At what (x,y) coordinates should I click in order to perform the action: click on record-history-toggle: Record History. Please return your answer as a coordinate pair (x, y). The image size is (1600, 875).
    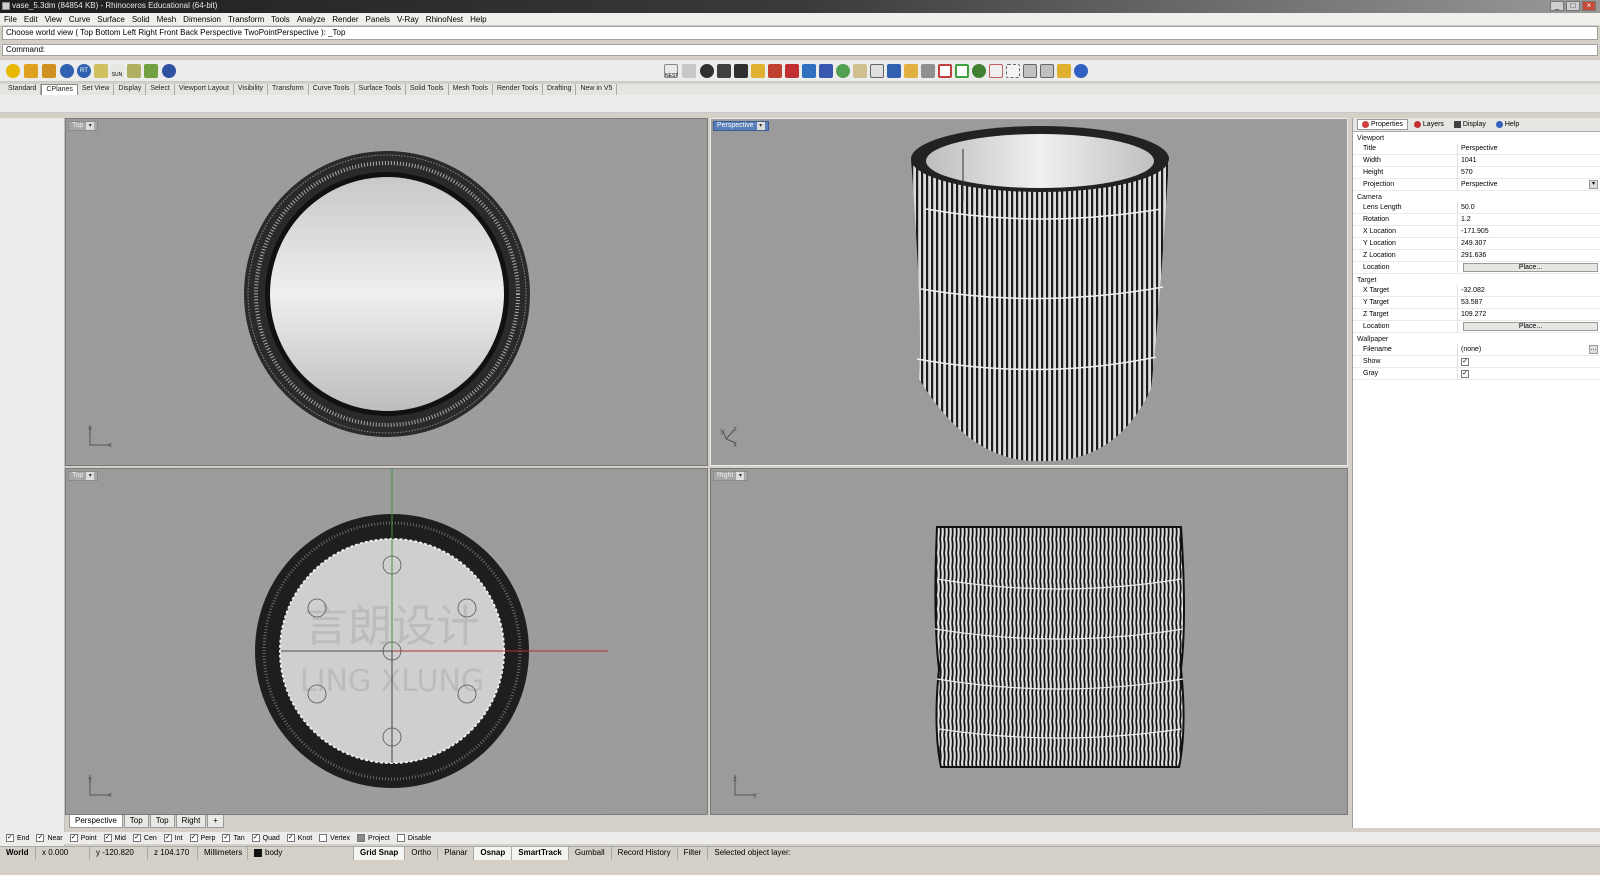
    Looking at the image, I should click on (645, 853).